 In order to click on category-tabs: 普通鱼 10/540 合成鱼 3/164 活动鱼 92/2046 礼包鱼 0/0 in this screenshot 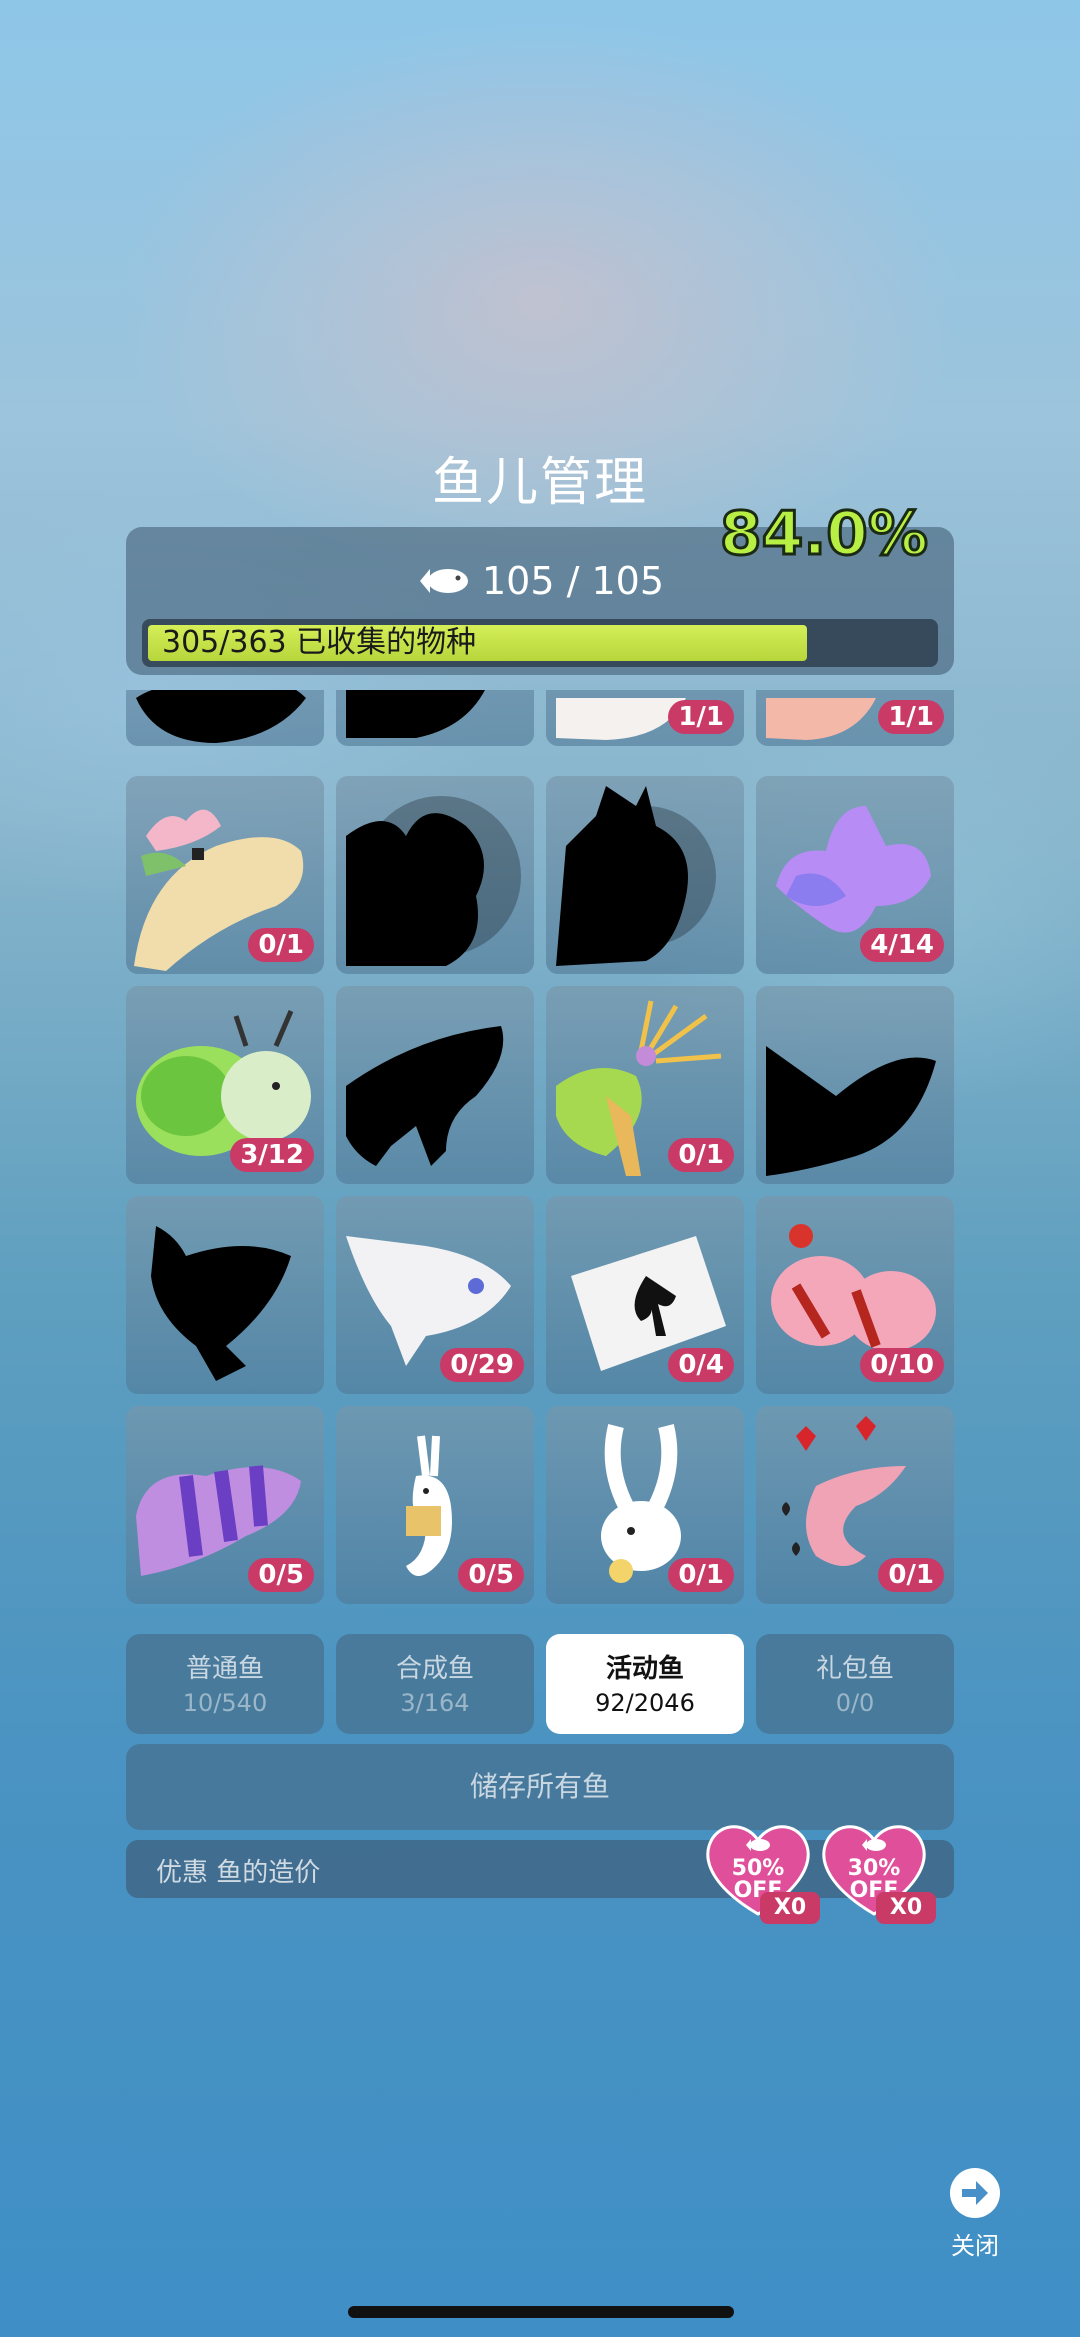, I will do `click(540, 1684)`.